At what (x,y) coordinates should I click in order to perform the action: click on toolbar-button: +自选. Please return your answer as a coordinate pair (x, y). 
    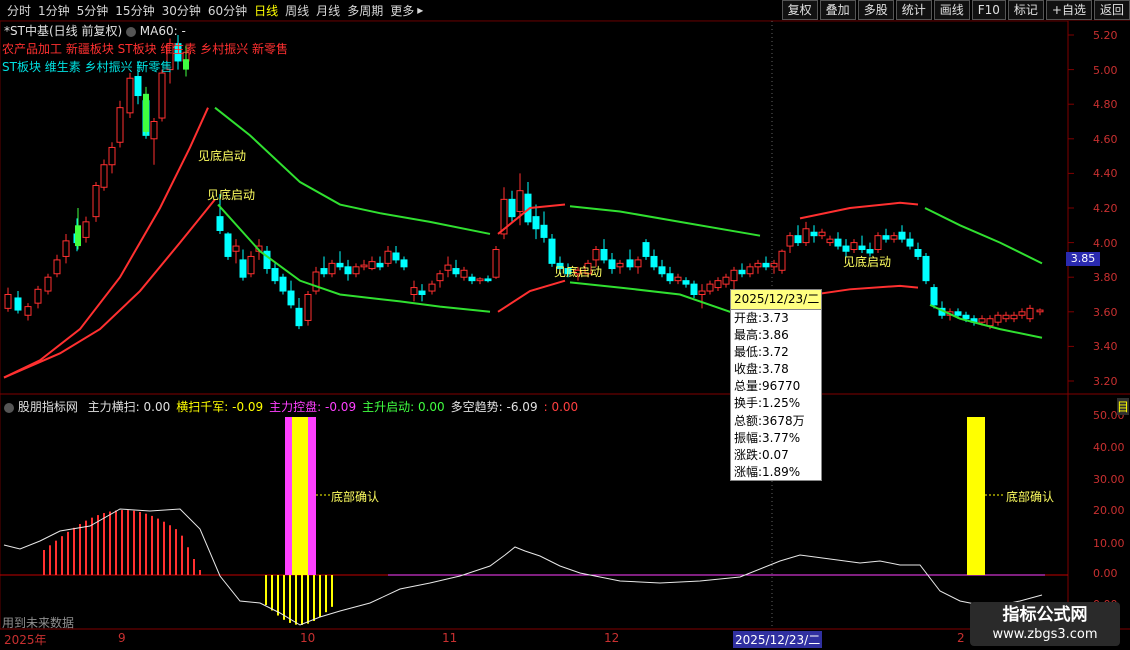
    Looking at the image, I should click on (1068, 10).